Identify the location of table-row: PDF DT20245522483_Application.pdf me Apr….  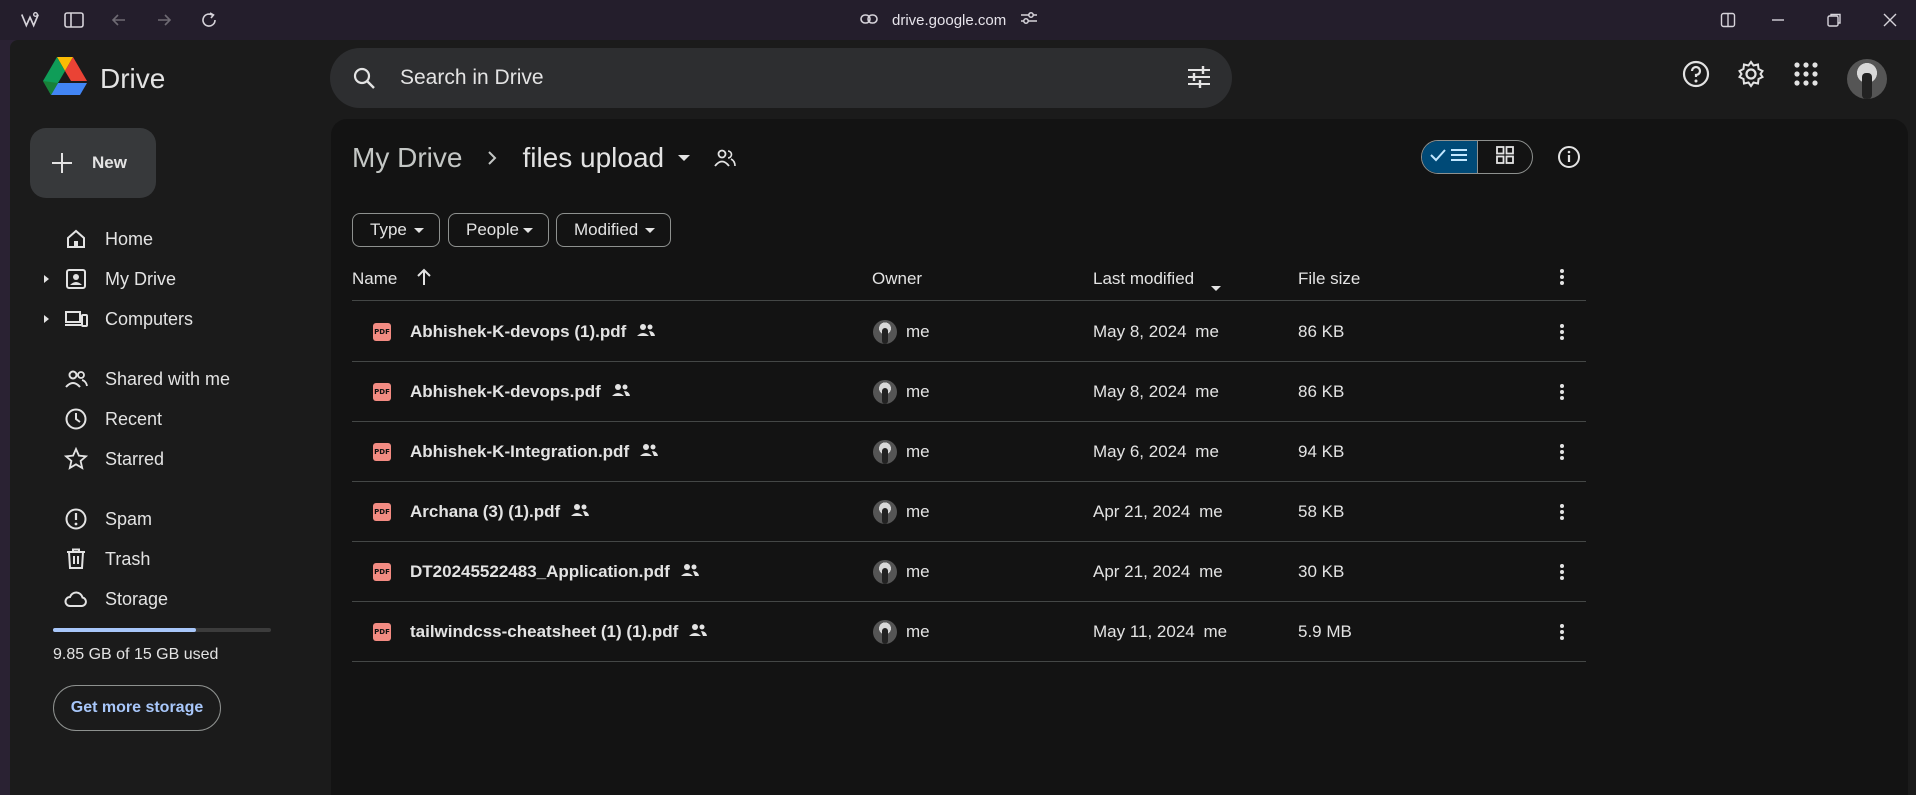
(969, 572).